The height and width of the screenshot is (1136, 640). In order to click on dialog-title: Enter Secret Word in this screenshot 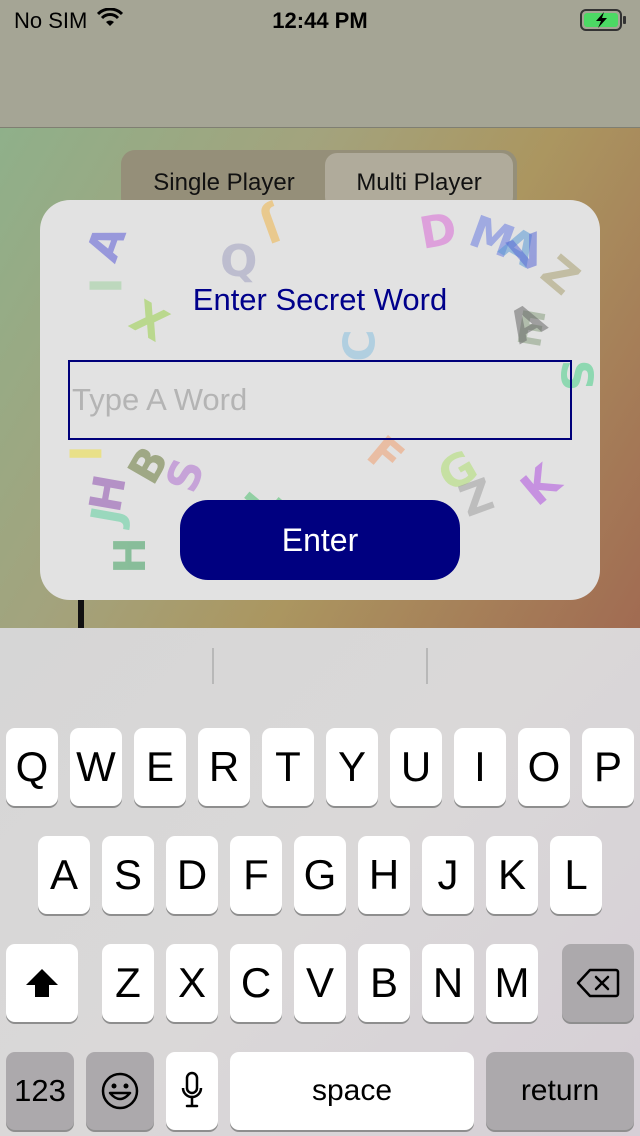, I will do `click(320, 299)`.